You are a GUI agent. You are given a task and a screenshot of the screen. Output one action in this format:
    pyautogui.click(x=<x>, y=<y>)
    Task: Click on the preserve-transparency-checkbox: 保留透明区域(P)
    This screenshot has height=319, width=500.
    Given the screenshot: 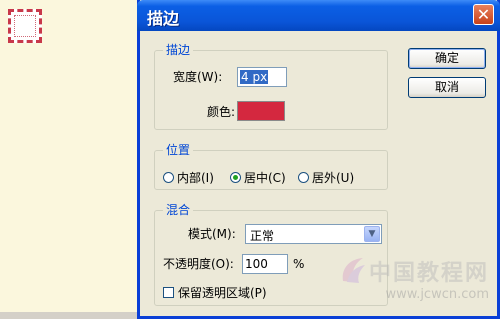 What is the action you would take?
    pyautogui.click(x=215, y=292)
    